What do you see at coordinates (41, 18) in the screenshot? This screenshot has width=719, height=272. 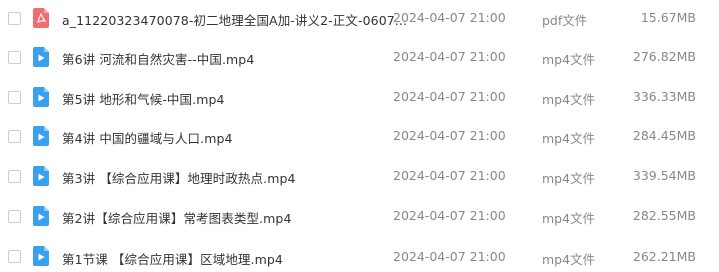 I see `pdf-icon` at bounding box center [41, 18].